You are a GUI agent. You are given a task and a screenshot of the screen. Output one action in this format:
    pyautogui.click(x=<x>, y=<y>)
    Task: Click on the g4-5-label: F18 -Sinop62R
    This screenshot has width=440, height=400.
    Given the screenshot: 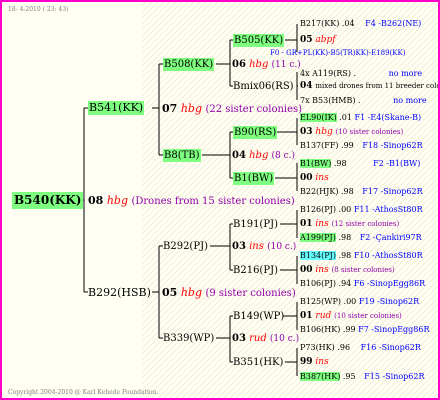 What is the action you would take?
    pyautogui.click(x=392, y=145)
    